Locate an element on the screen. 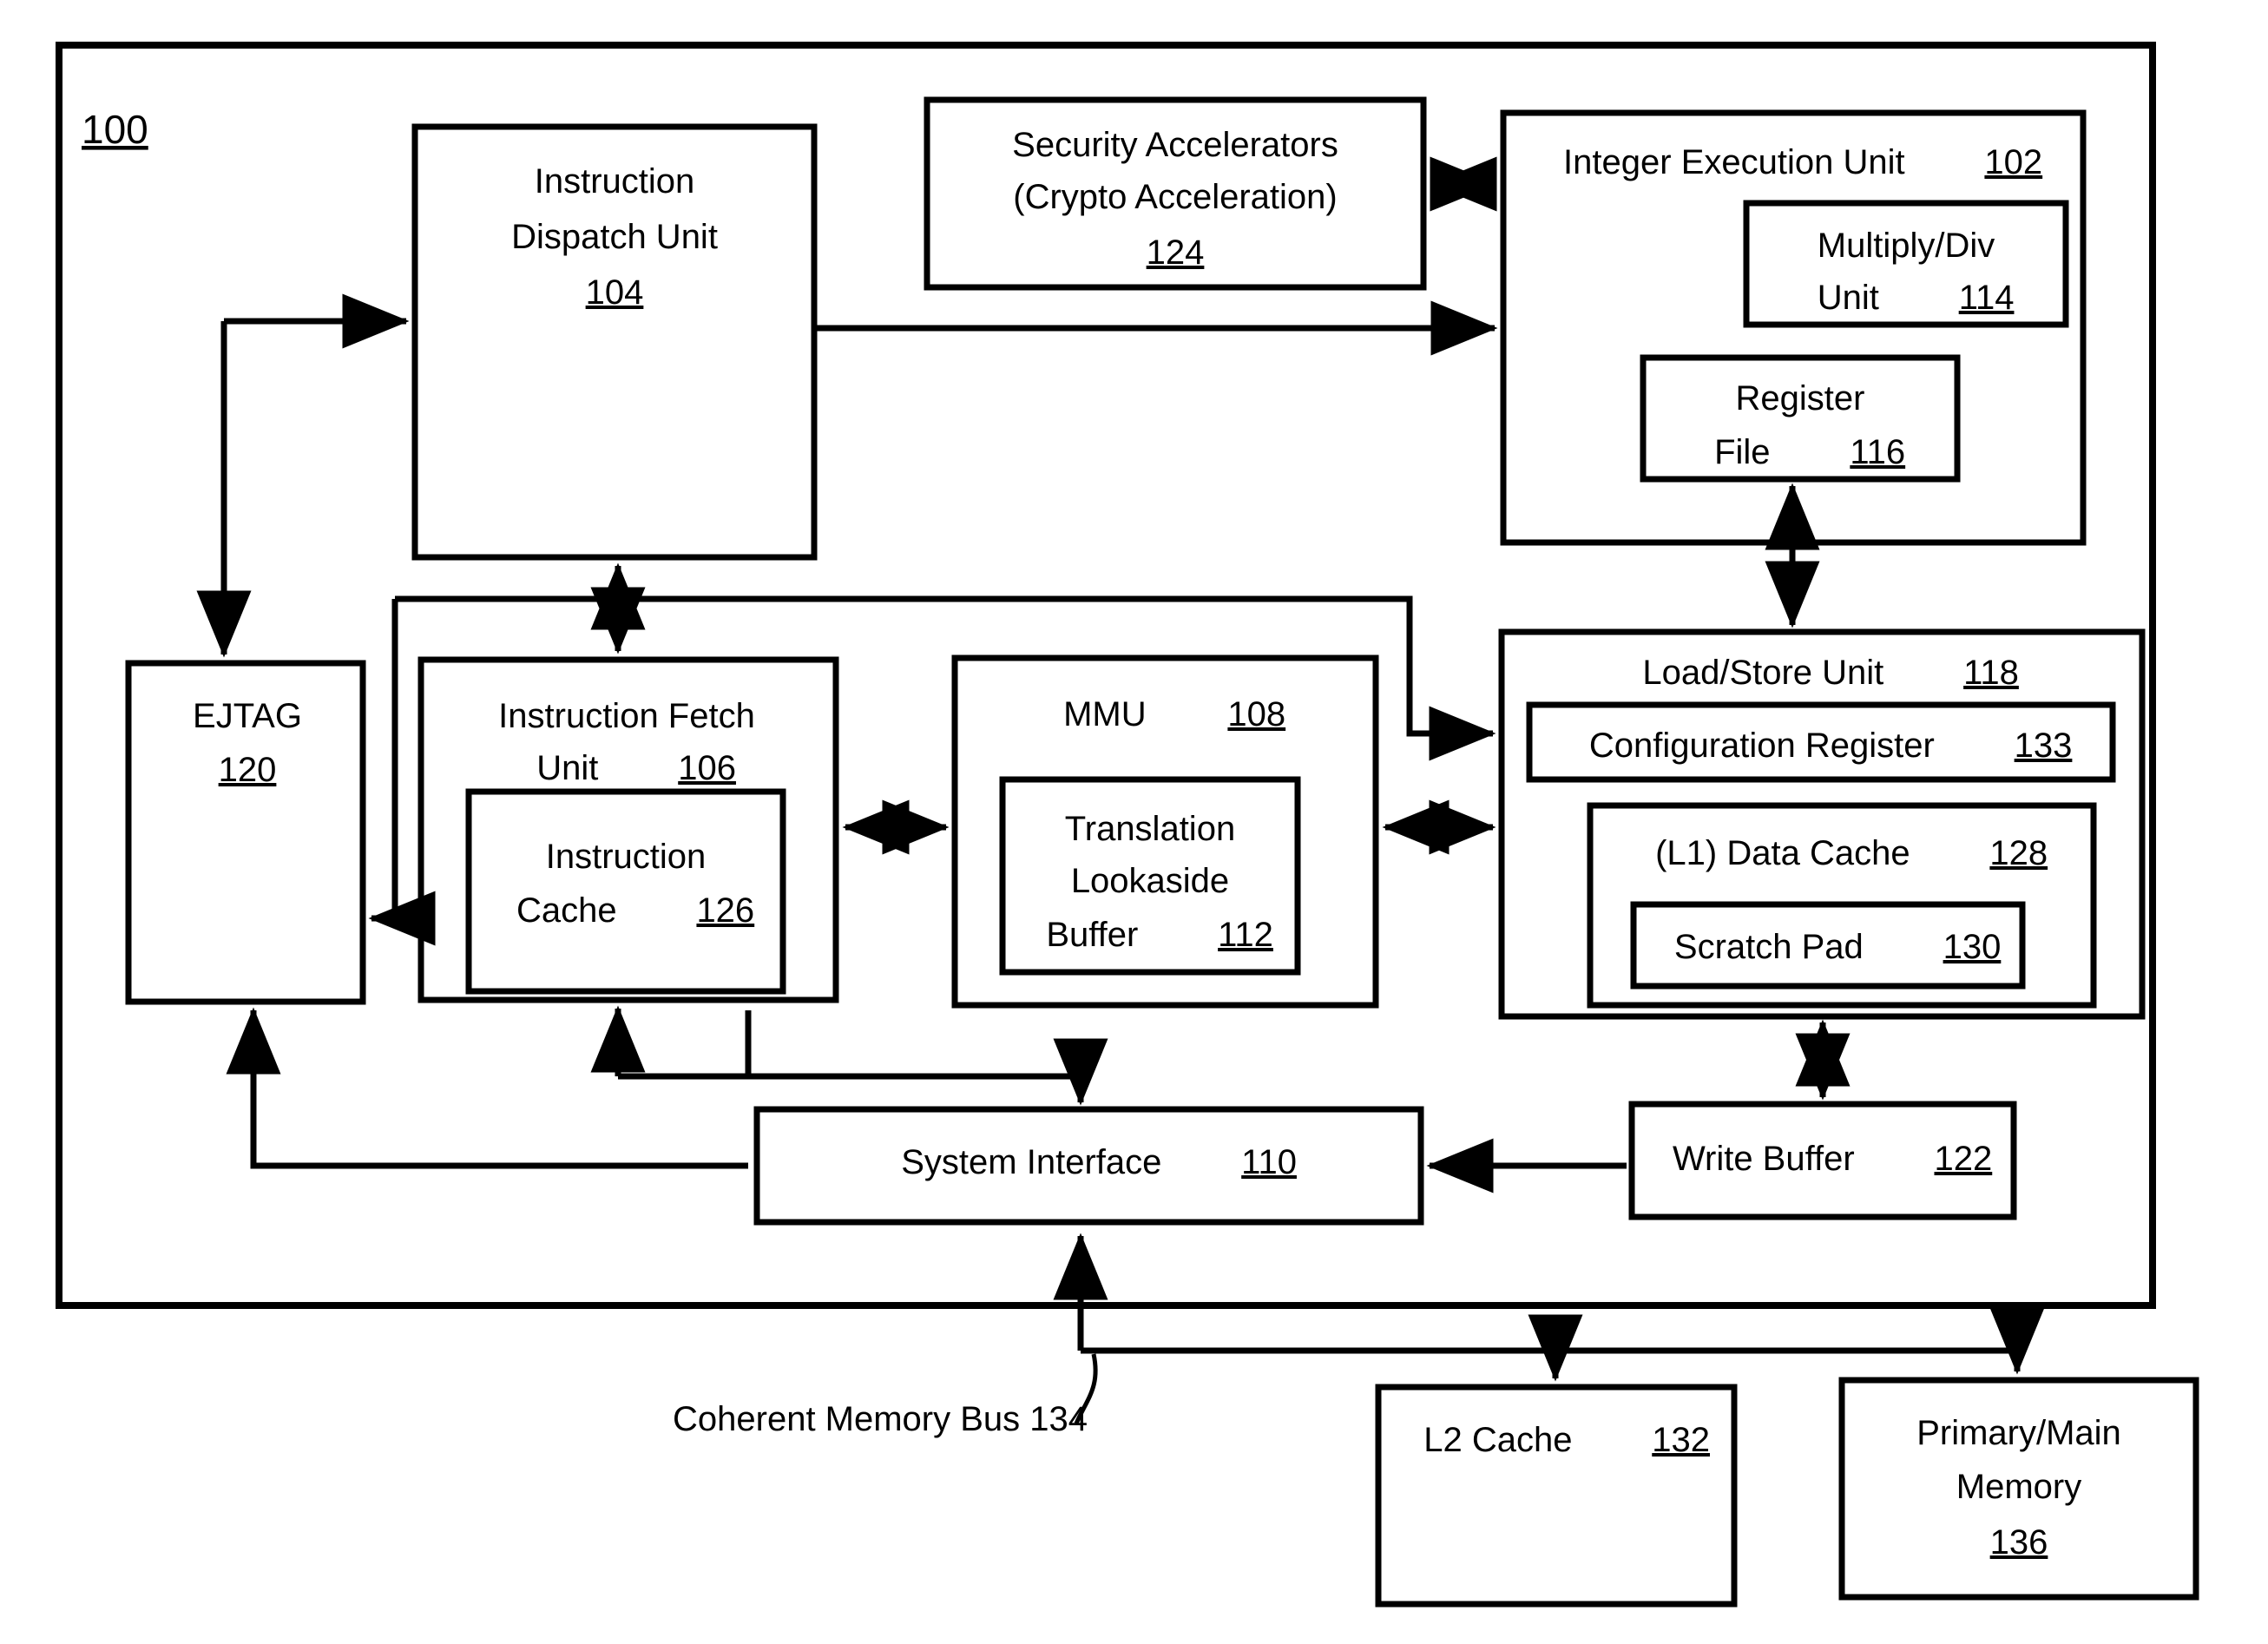  label-register-file-ref: 116 is located at coordinates (1877, 452).